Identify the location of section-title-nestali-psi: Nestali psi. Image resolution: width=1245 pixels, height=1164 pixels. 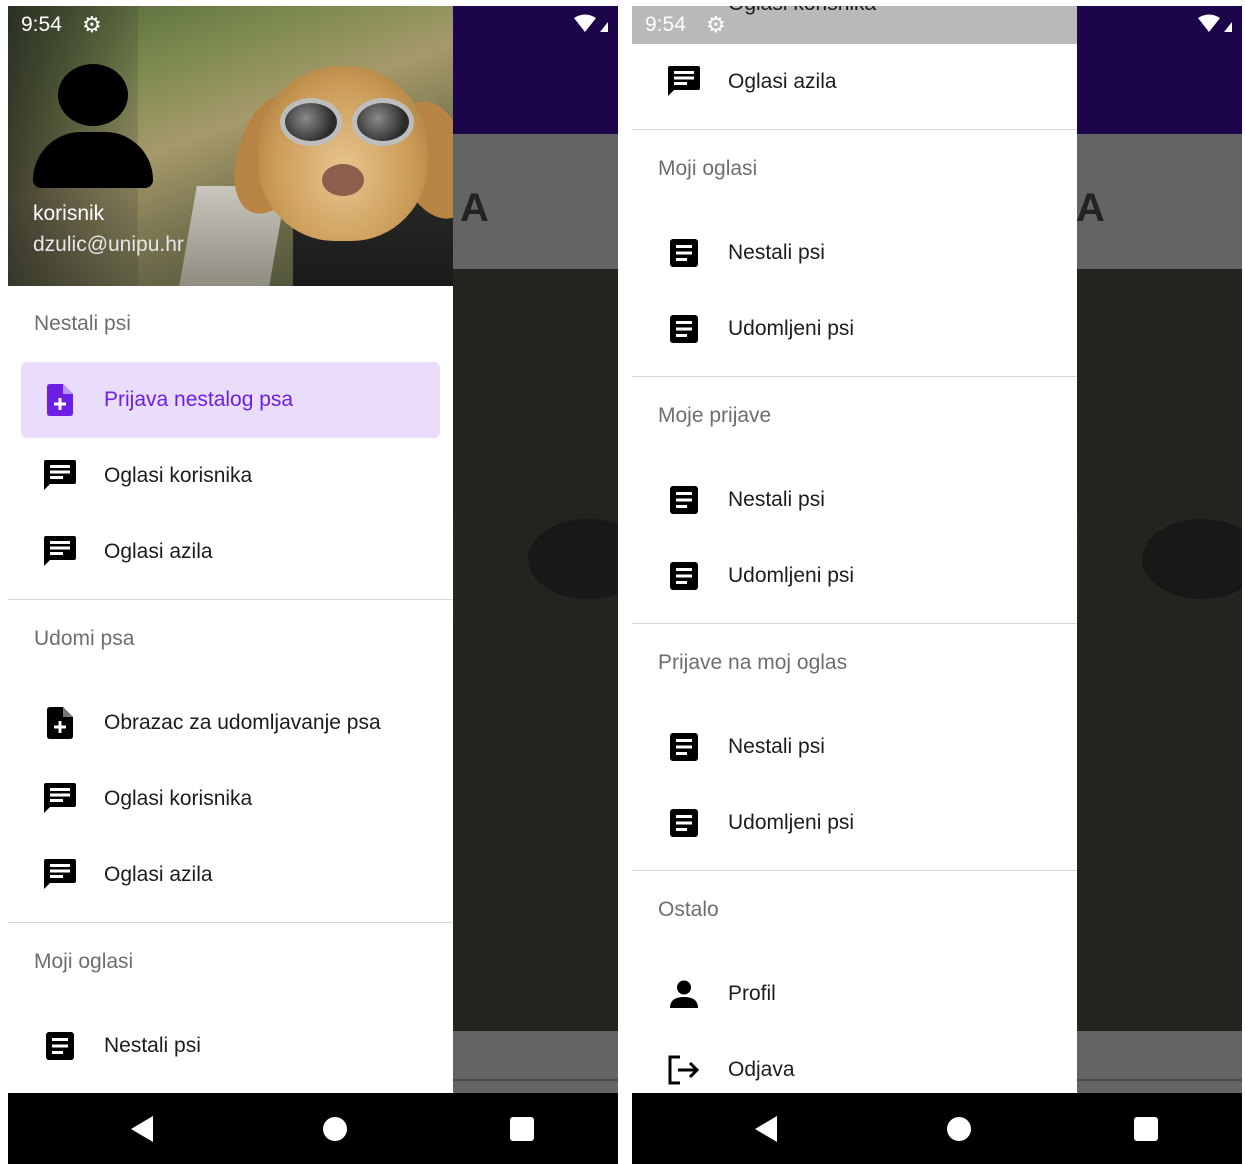
(82, 323).